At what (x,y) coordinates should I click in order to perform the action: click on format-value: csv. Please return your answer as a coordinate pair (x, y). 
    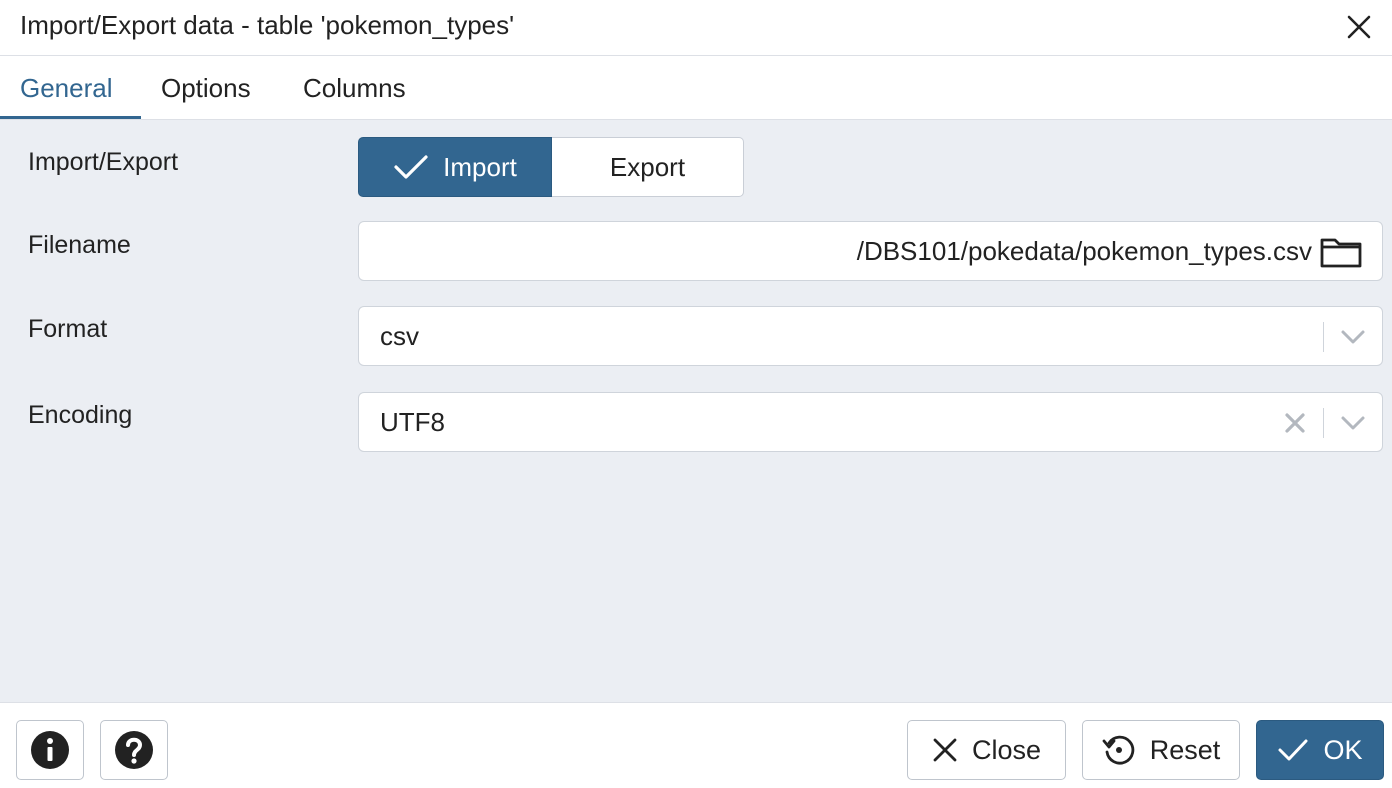
    Looking at the image, I should click on (399, 336).